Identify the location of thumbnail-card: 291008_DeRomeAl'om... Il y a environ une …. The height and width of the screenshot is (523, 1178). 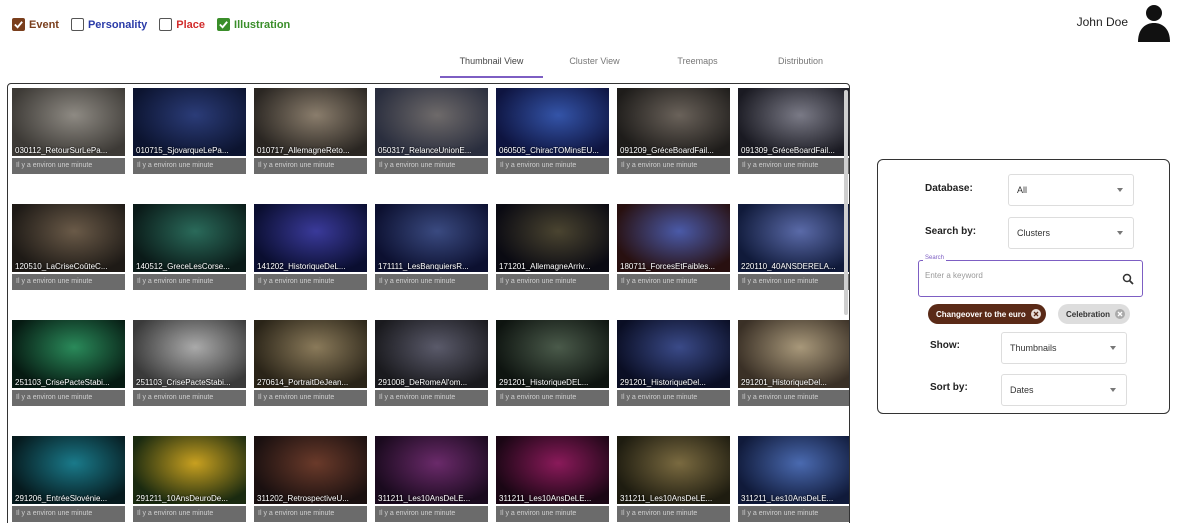
(431, 364).